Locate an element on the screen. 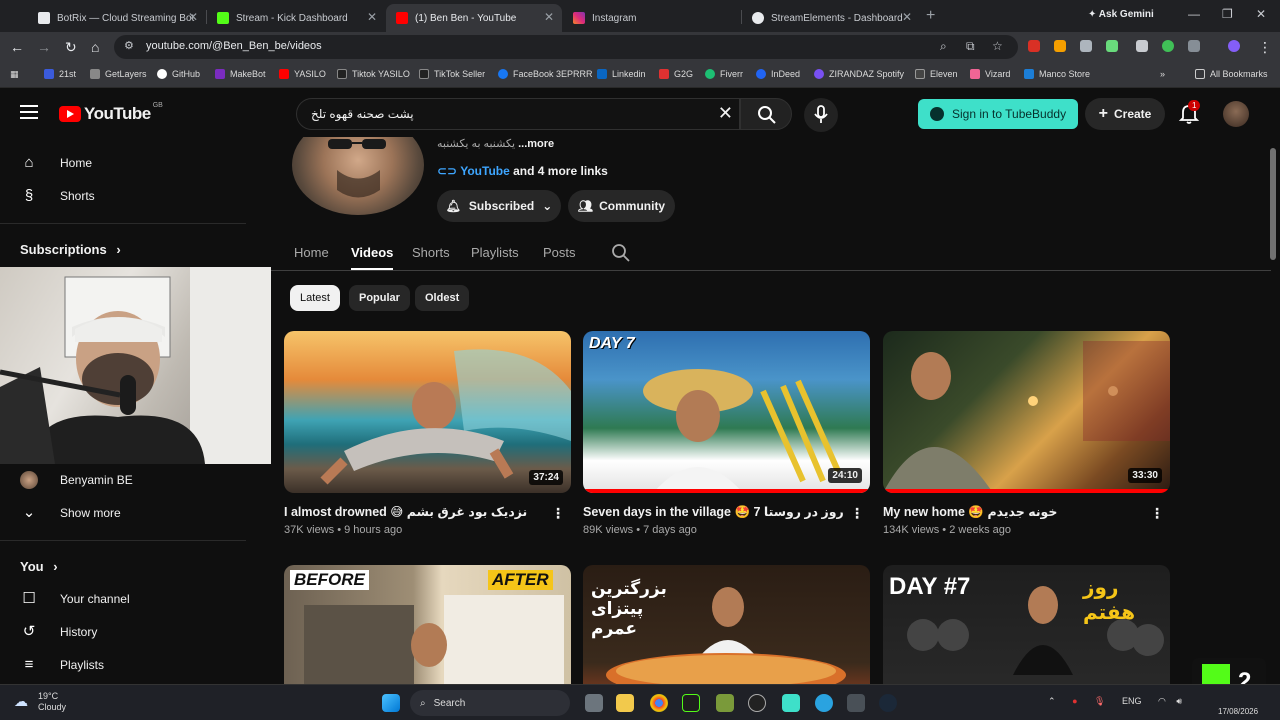 This screenshot has width=1280, height=720. ask-gemini-button: ✦ Ask Gemini is located at coordinates (1121, 14).